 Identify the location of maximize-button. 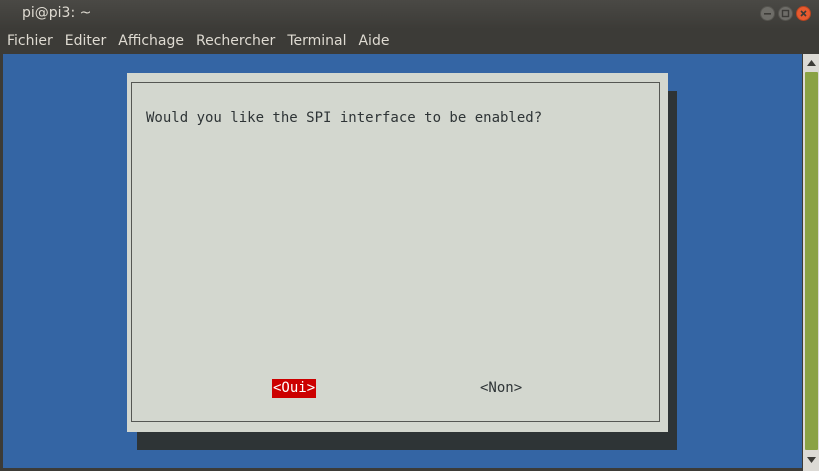
(785, 13).